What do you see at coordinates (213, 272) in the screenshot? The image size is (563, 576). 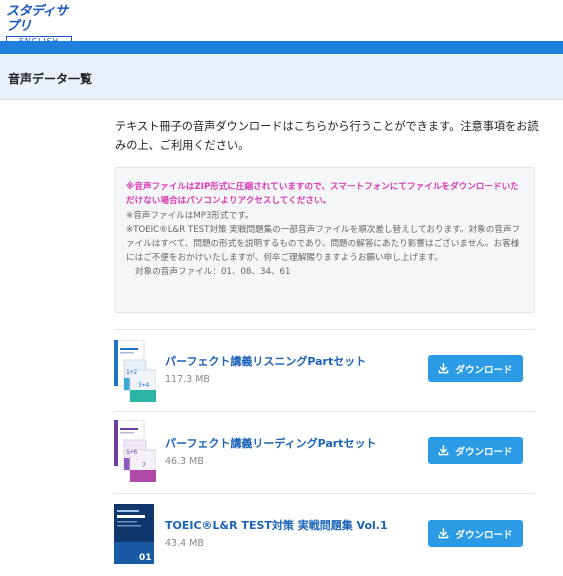 I see `notice-targets: 対象の音声ファイル：01、08、34、61` at bounding box center [213, 272].